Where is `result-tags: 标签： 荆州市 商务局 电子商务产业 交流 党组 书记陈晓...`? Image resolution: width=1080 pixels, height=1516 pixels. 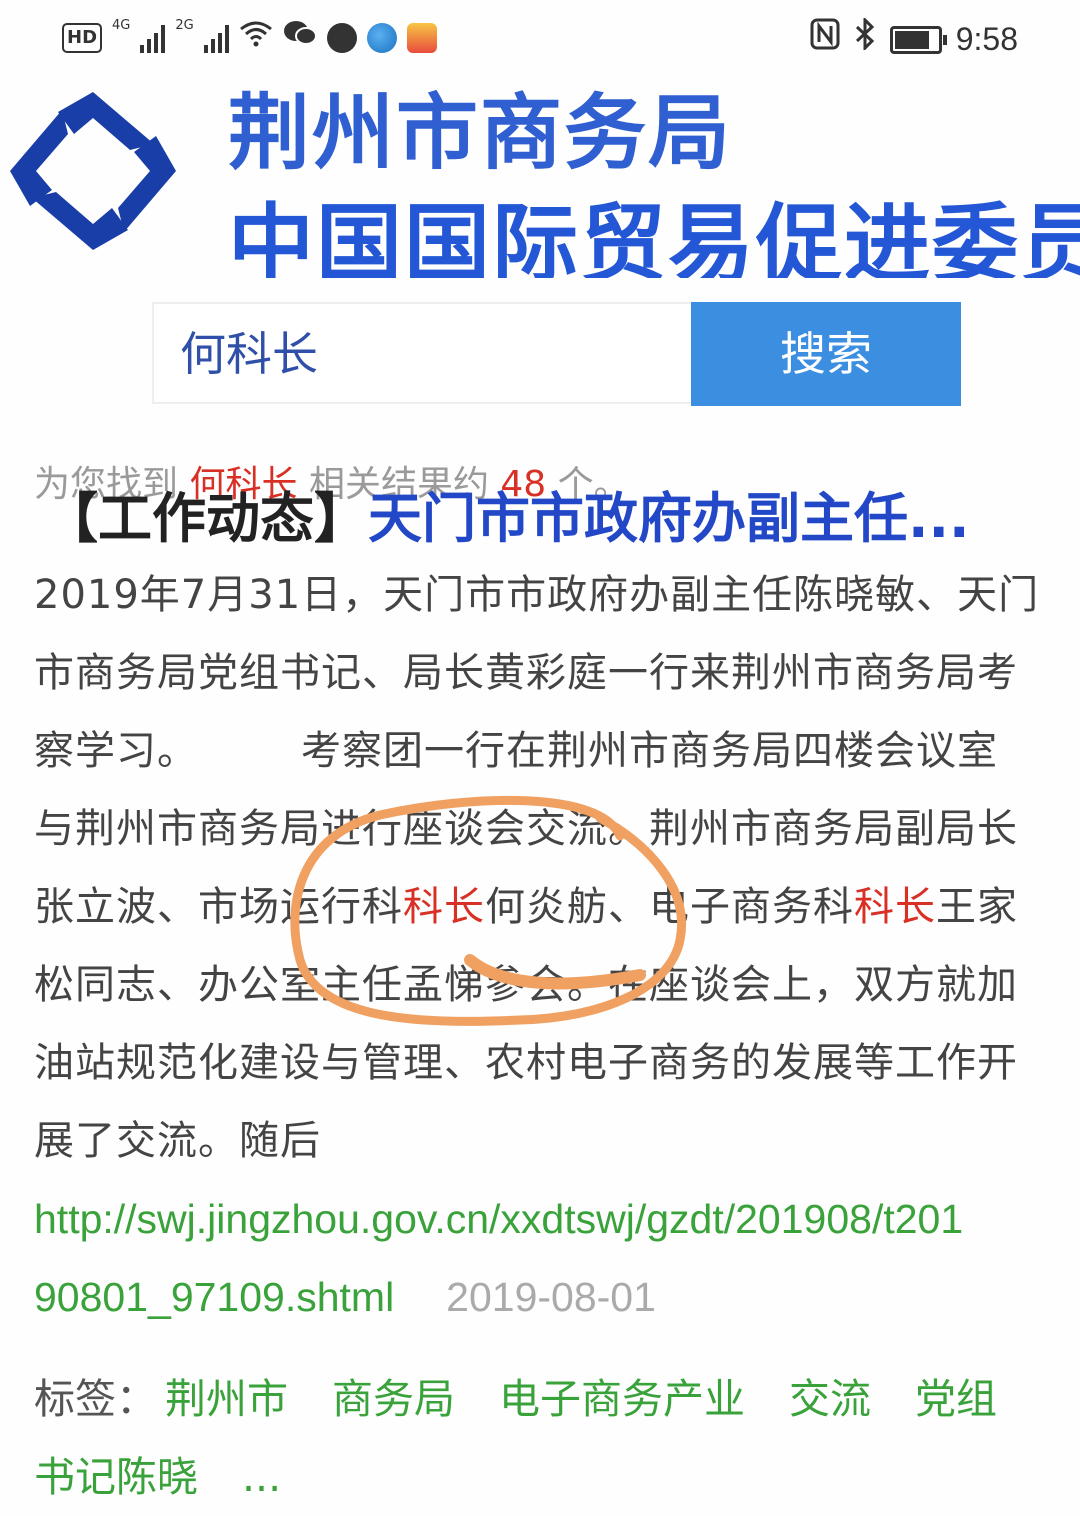 result-tags: 标签： 荆州市 商务局 电子商务产业 交流 党组 书记陈晓... is located at coordinates (537, 1438).